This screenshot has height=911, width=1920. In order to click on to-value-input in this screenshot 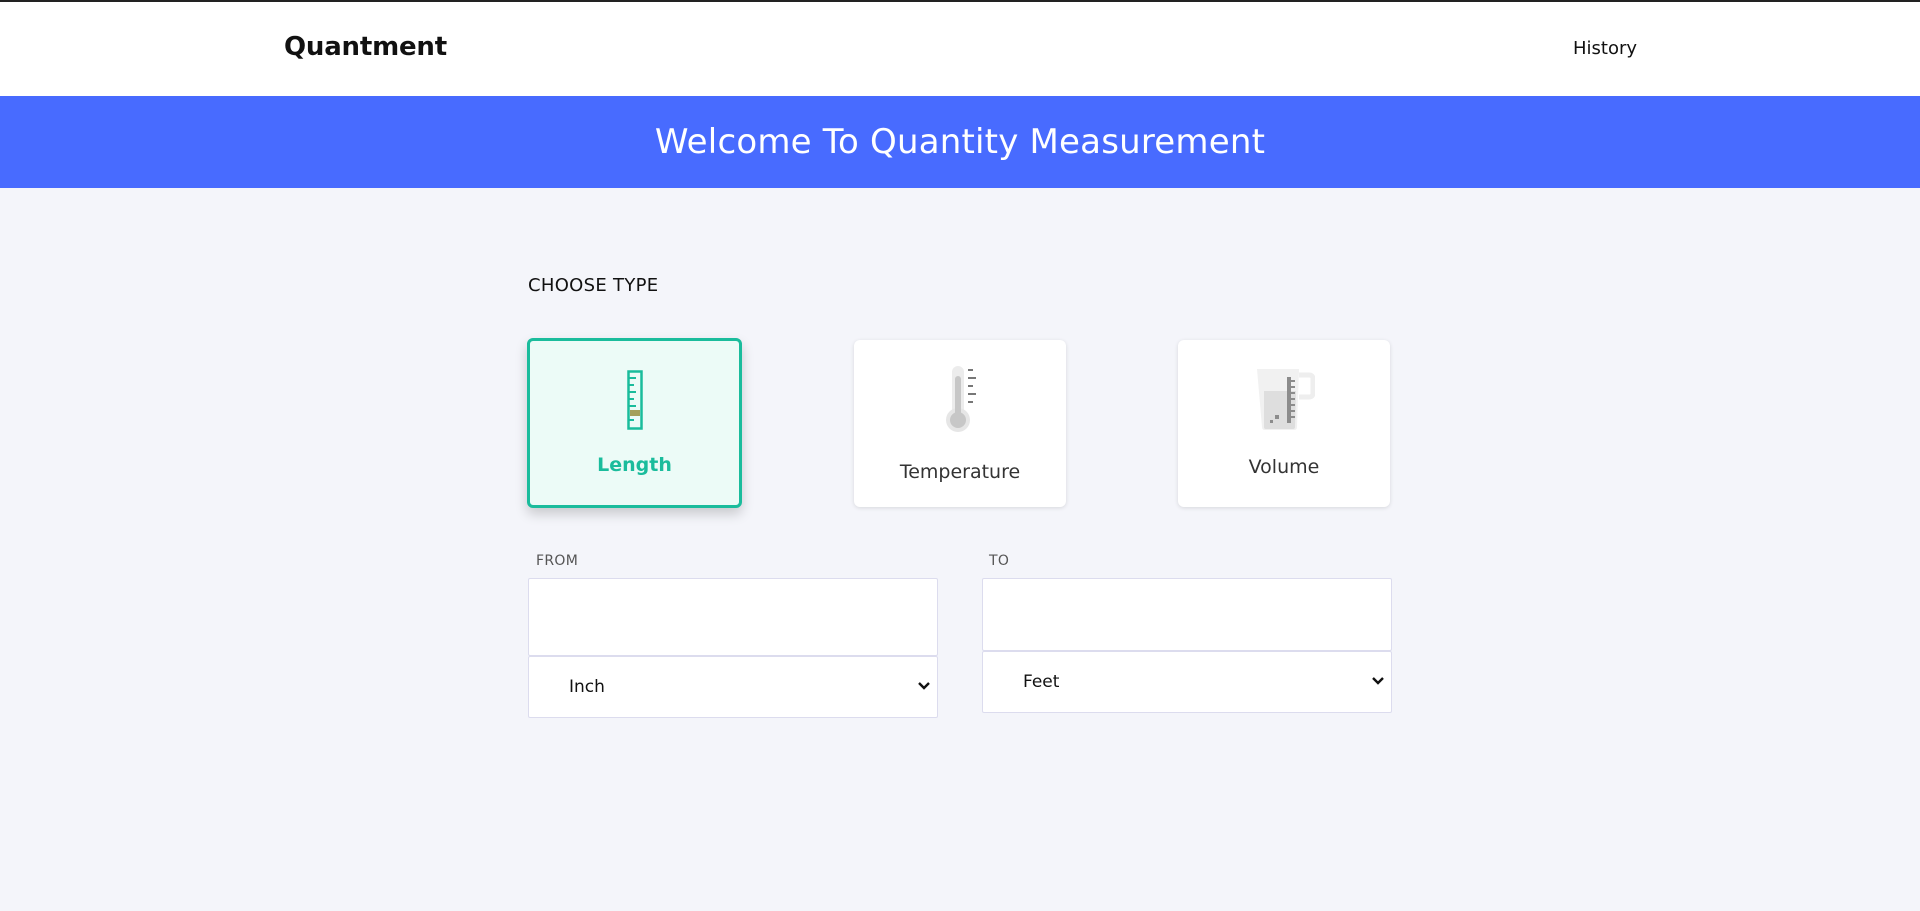, I will do `click(1187, 614)`.